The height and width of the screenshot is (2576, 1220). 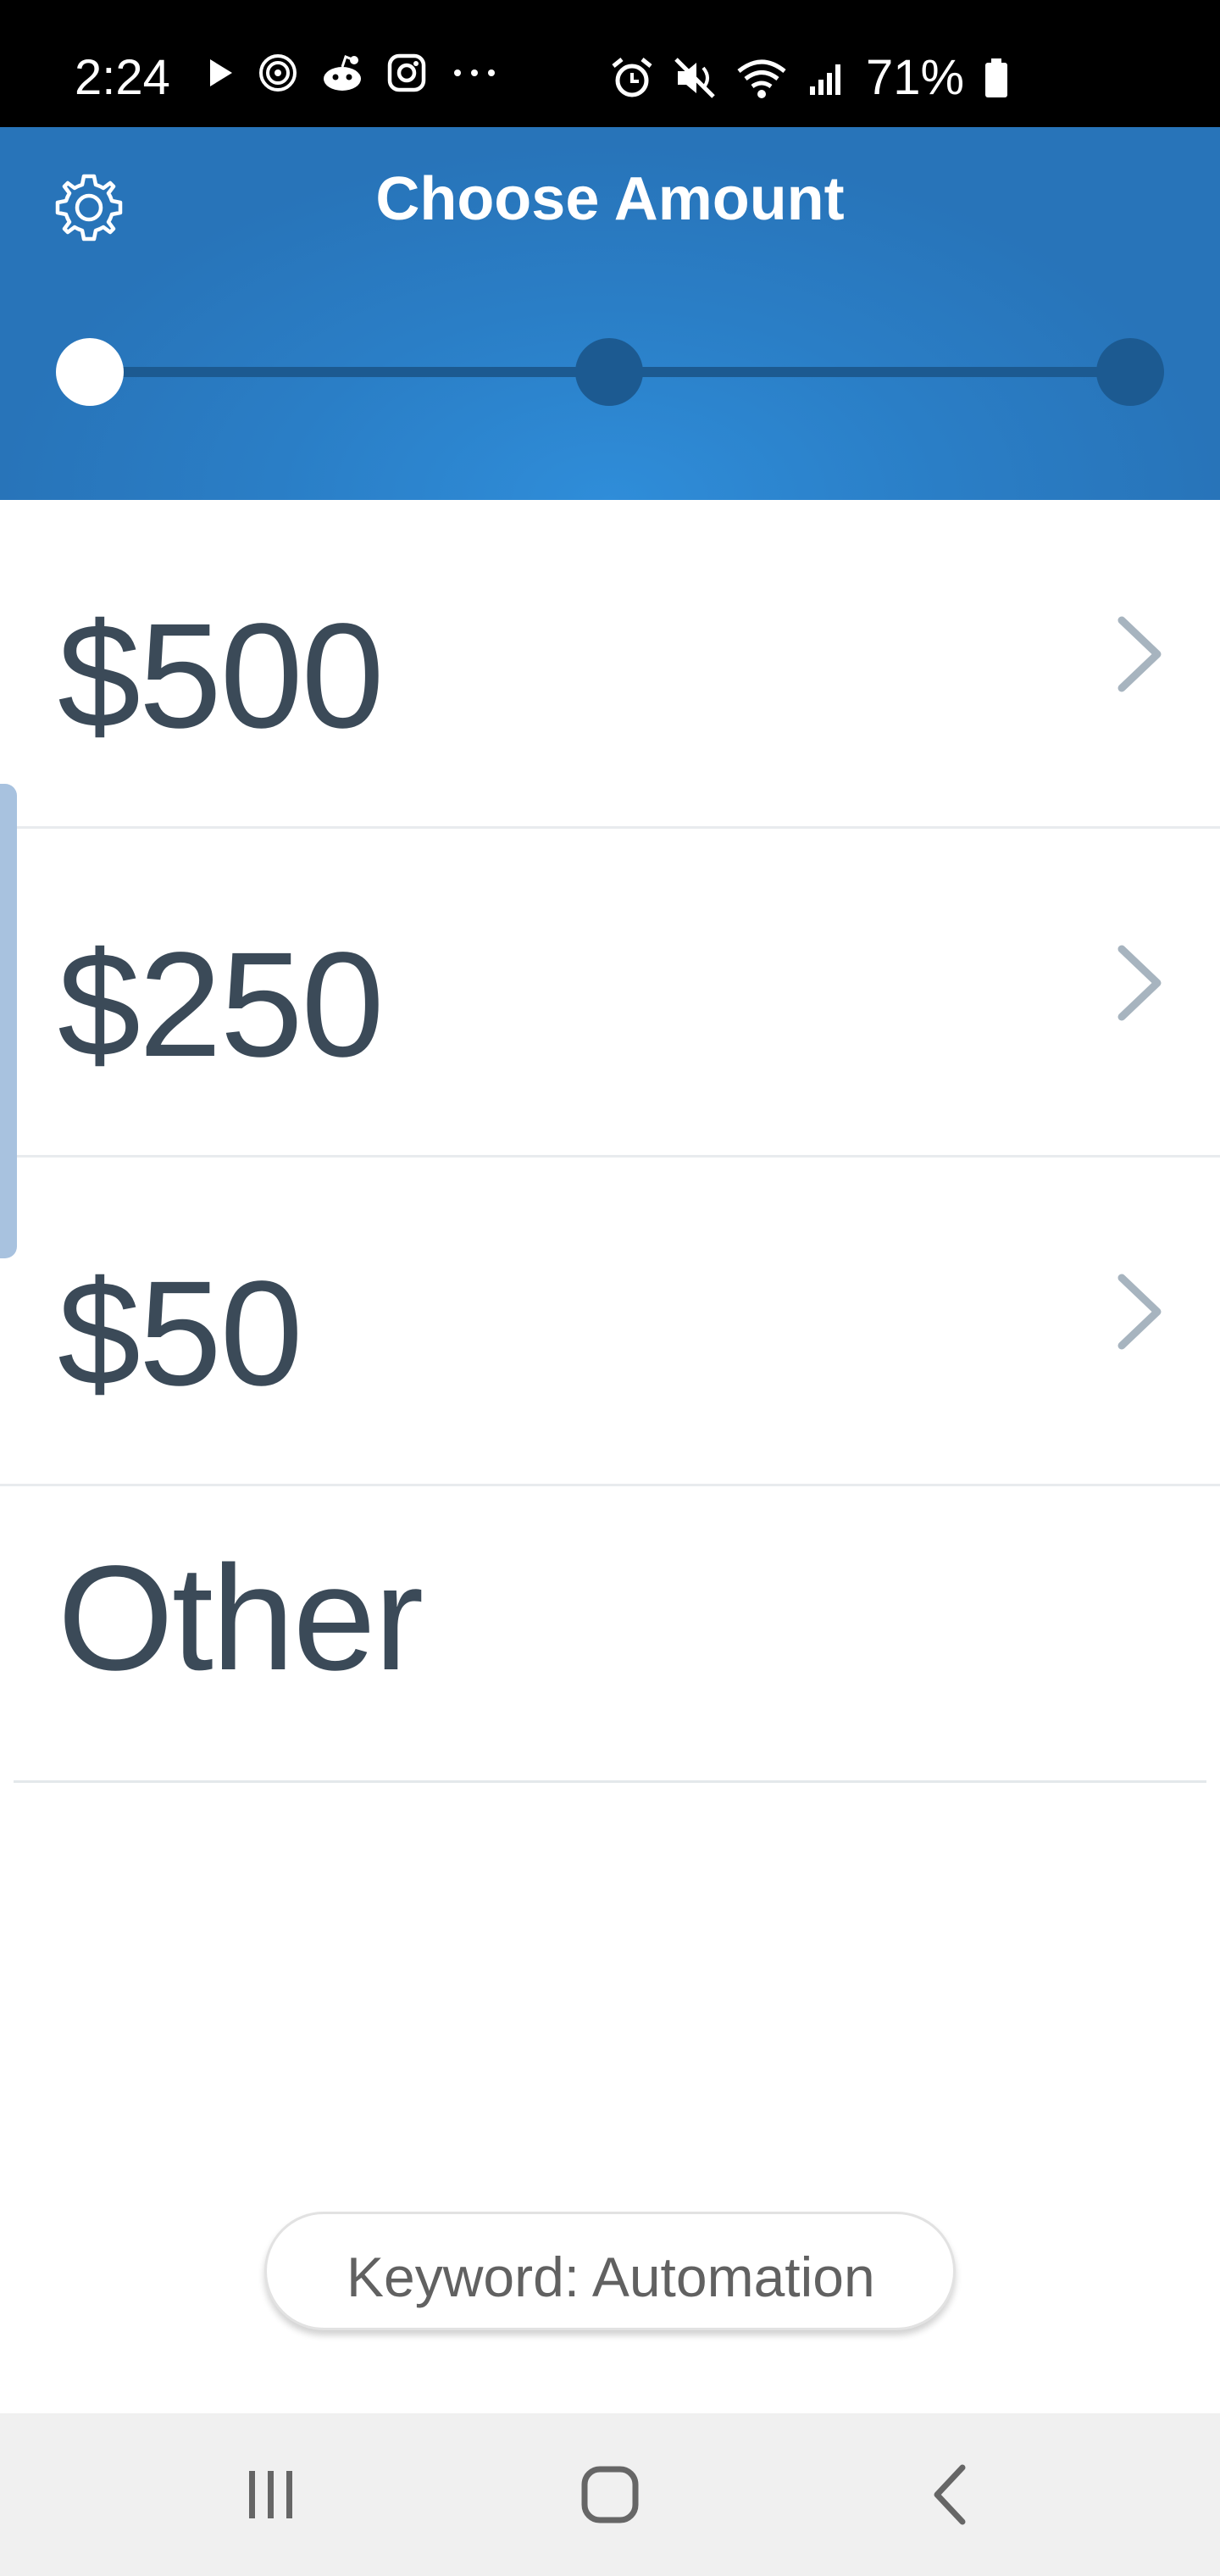 What do you see at coordinates (221, 72) in the screenshot?
I see `play-icon` at bounding box center [221, 72].